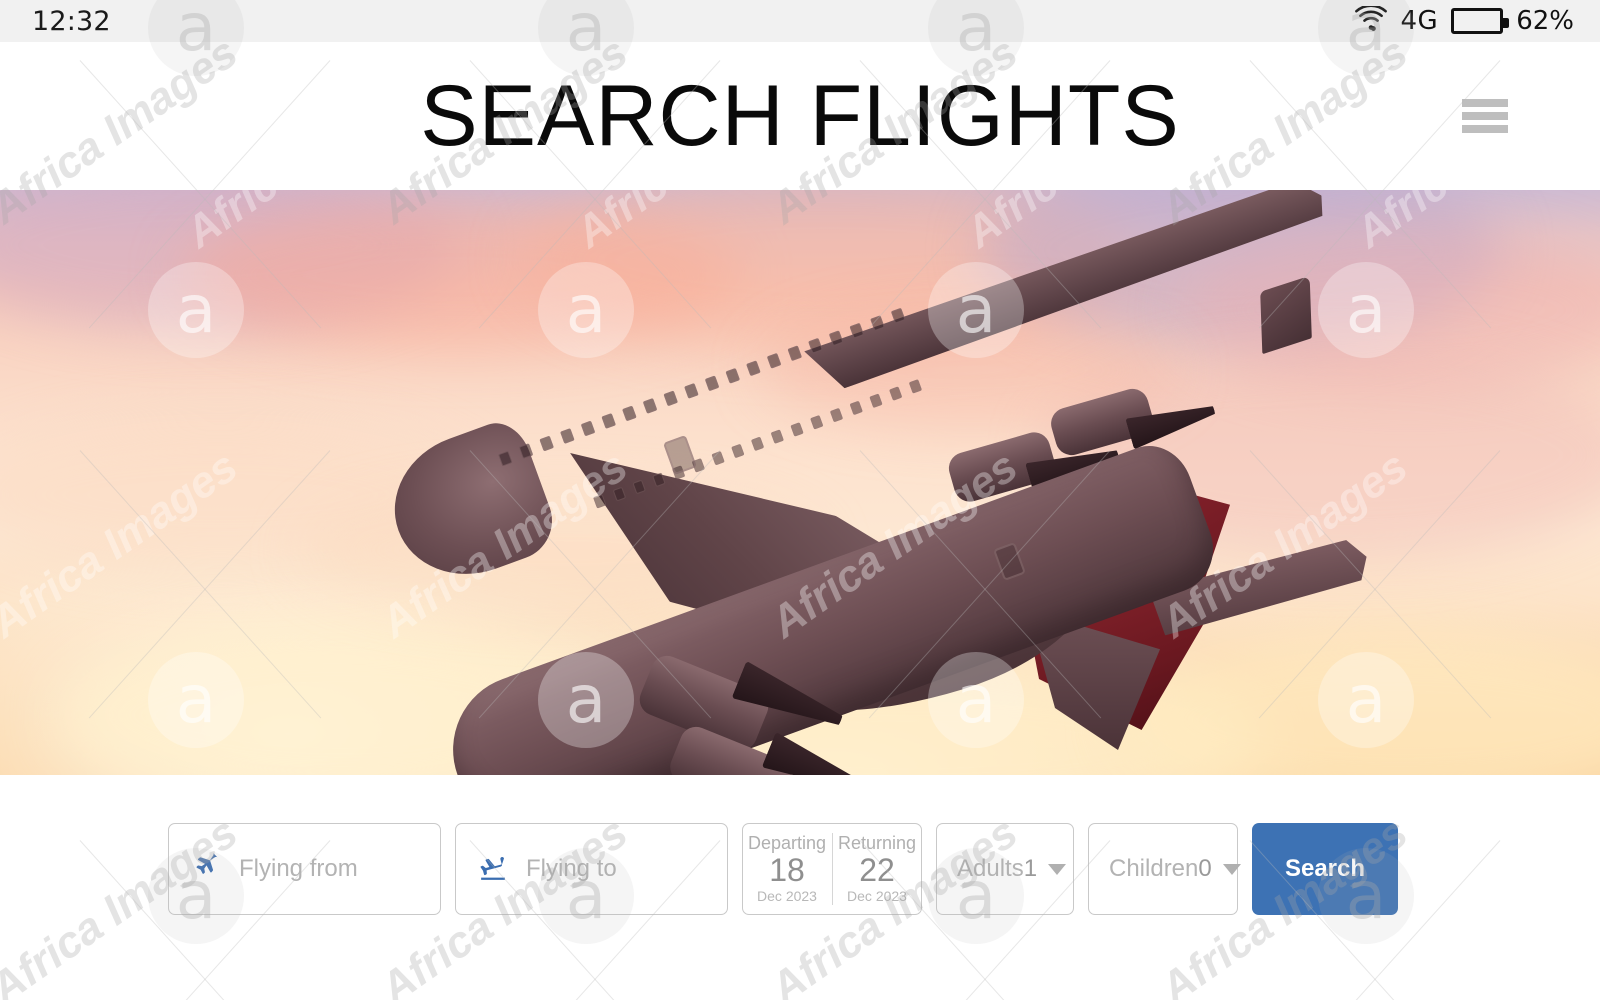  I want to click on returning-date: Returning 22 Dec 2023, so click(877, 869).